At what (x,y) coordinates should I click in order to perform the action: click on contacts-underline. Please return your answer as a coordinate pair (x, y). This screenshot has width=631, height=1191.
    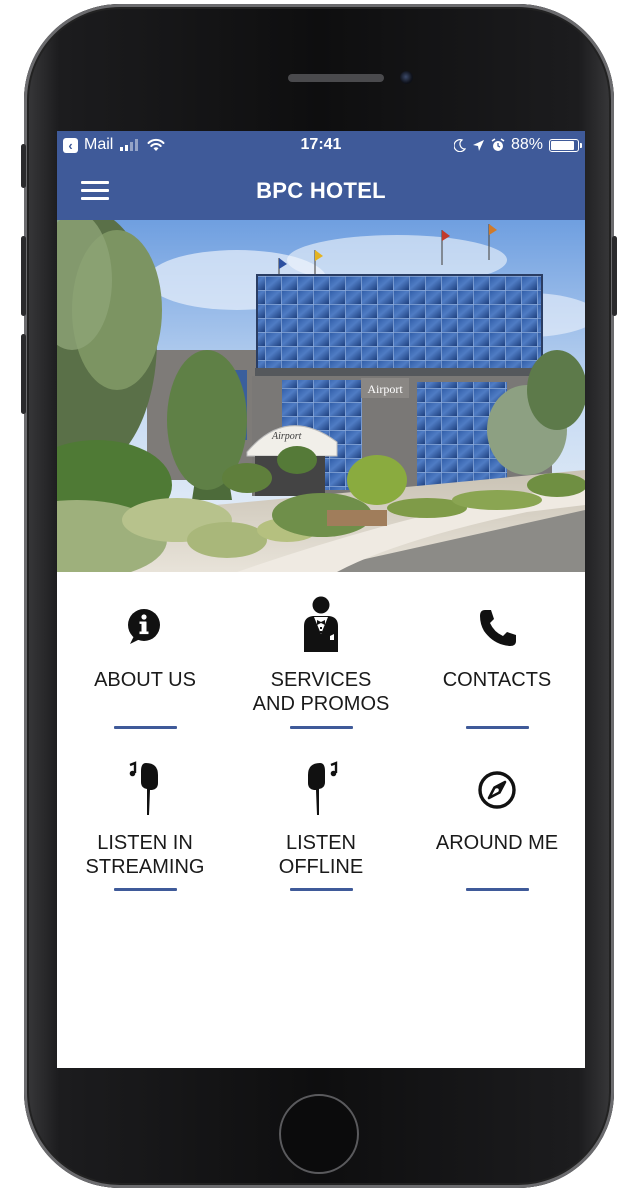
    Looking at the image, I should click on (497, 727).